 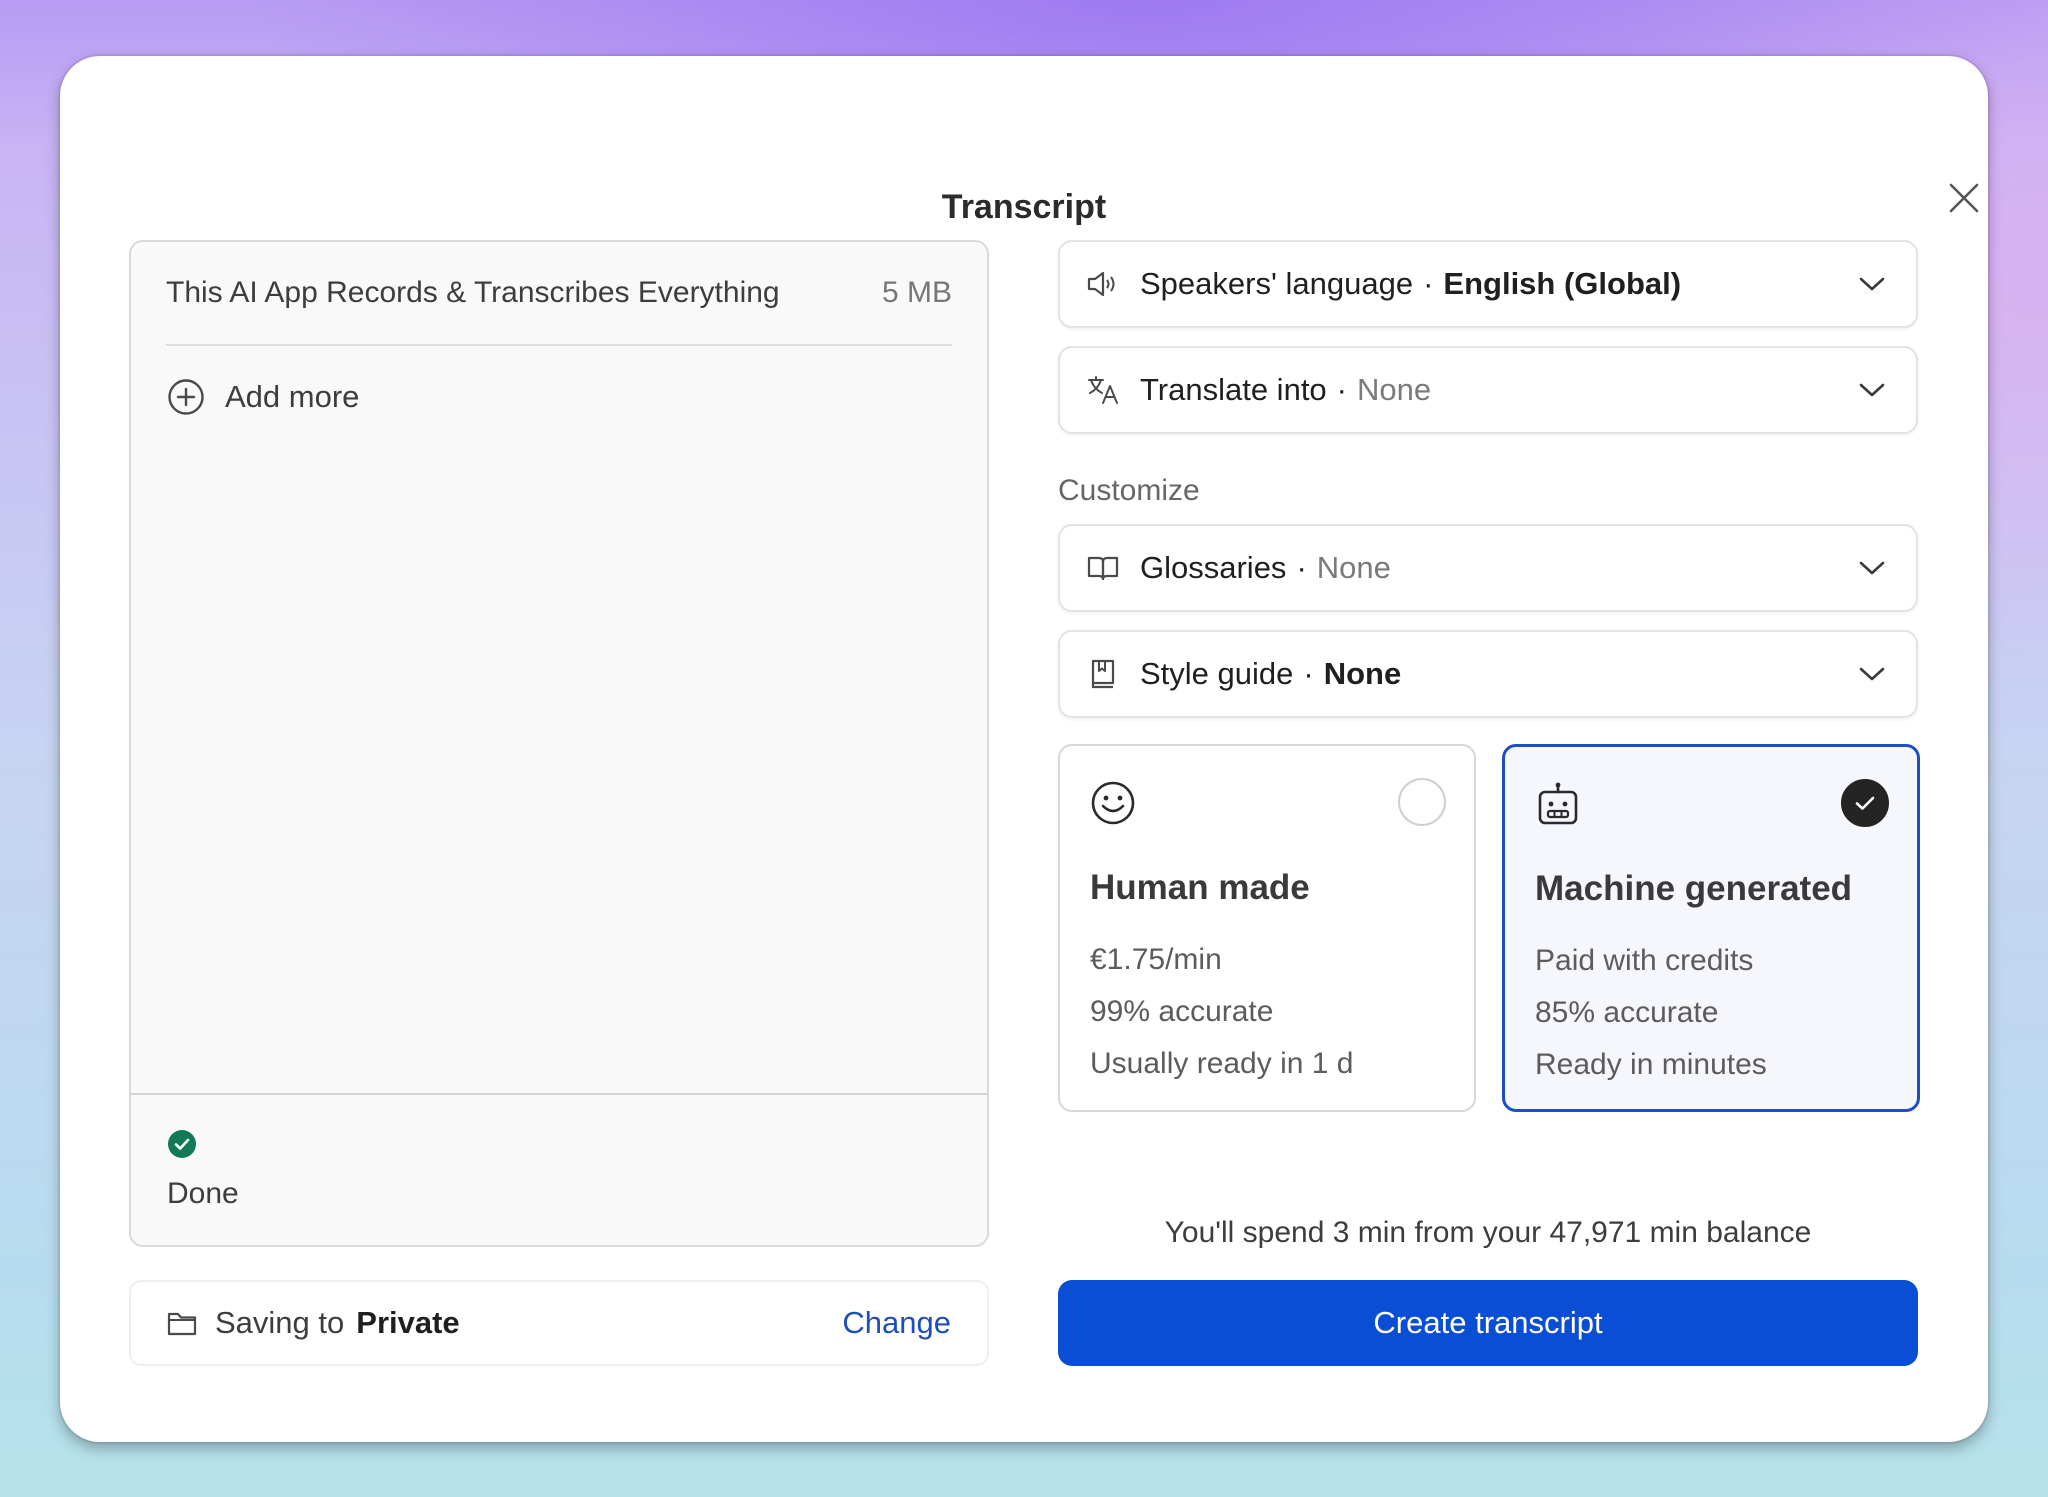 I want to click on option-price: €1.75/min, so click(x=1156, y=959).